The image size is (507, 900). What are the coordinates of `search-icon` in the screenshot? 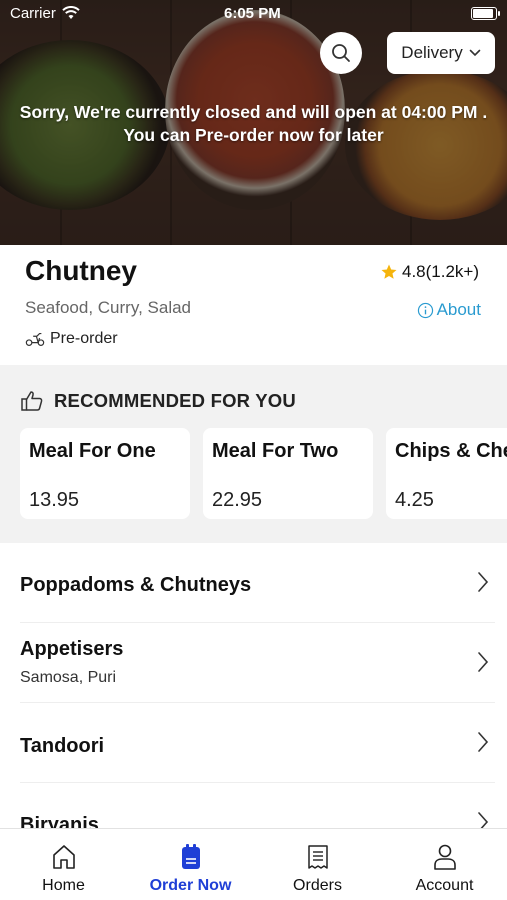 It's located at (341, 53).